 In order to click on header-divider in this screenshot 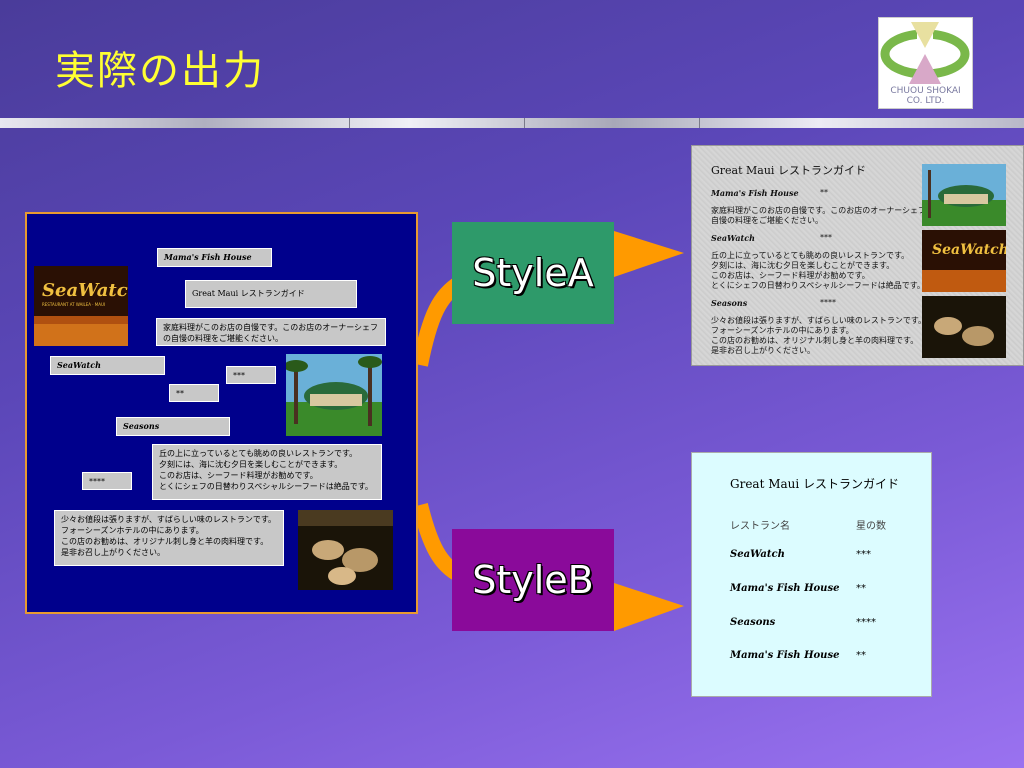, I will do `click(512, 123)`.